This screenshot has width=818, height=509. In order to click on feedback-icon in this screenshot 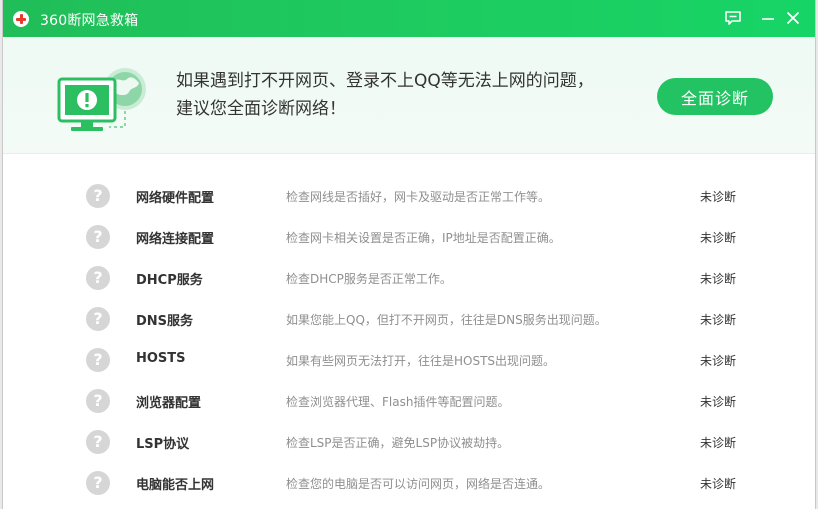, I will do `click(733, 18)`.